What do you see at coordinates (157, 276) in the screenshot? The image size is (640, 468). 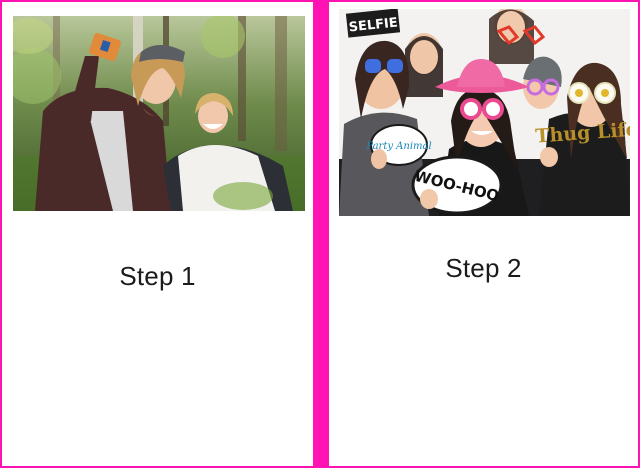 I see `step-1-caption: Step 1` at bounding box center [157, 276].